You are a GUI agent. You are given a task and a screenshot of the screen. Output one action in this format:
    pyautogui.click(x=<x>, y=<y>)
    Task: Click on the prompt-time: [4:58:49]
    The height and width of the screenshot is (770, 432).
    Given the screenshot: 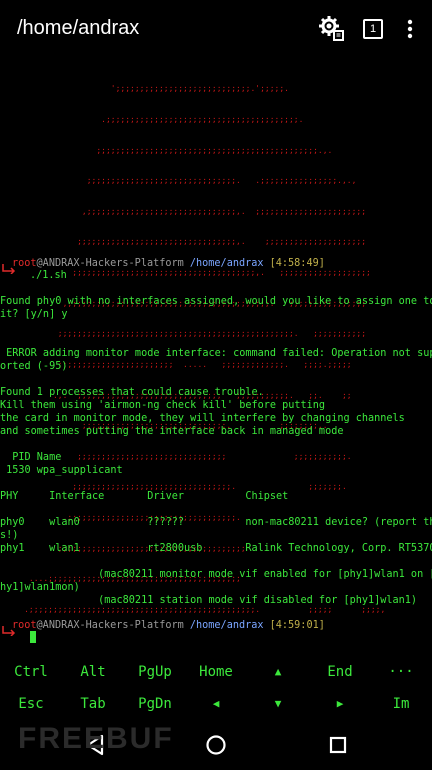 What is the action you would take?
    pyautogui.click(x=297, y=263)
    